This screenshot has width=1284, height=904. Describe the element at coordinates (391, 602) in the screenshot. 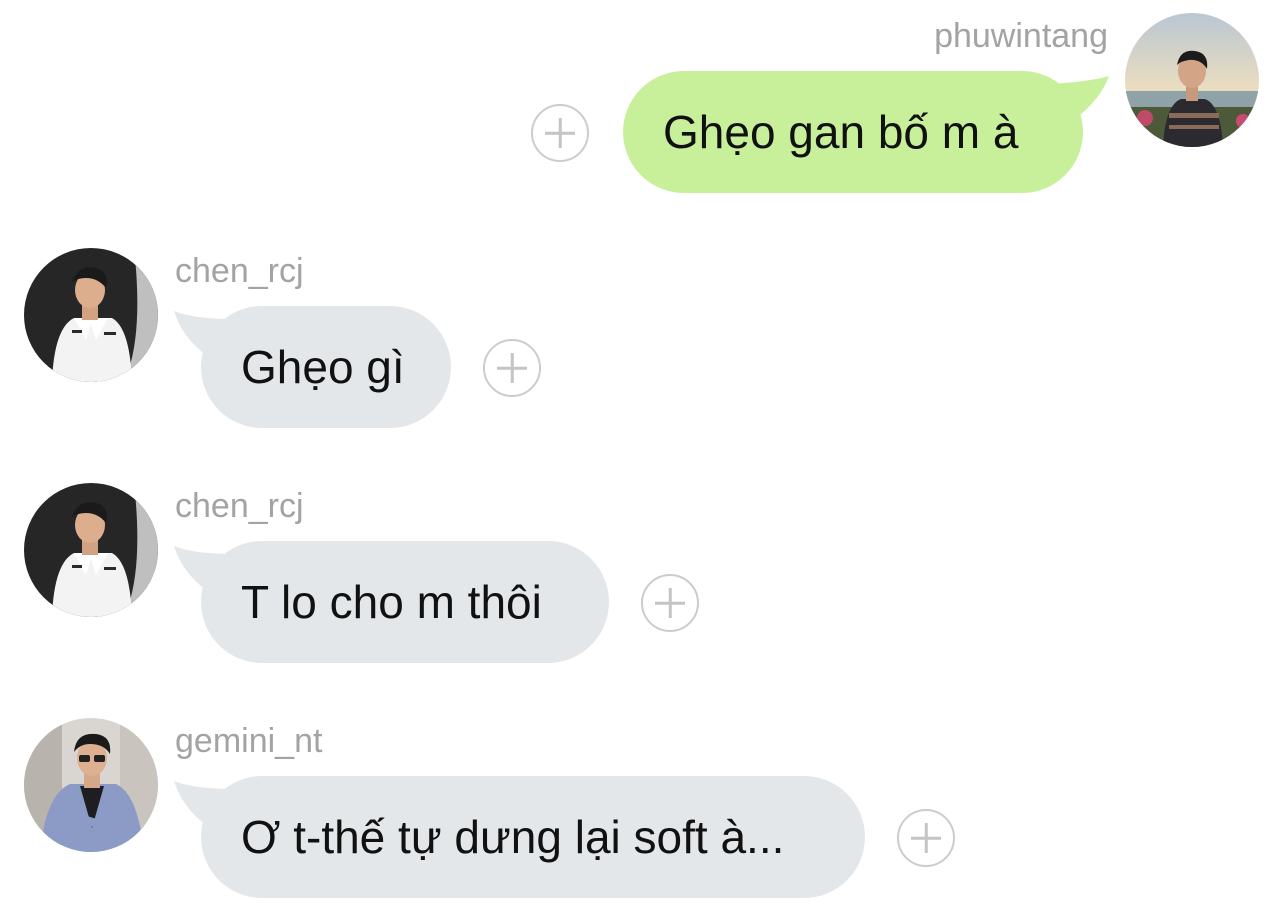

I see `message-text: T lo cho m thôi` at that location.